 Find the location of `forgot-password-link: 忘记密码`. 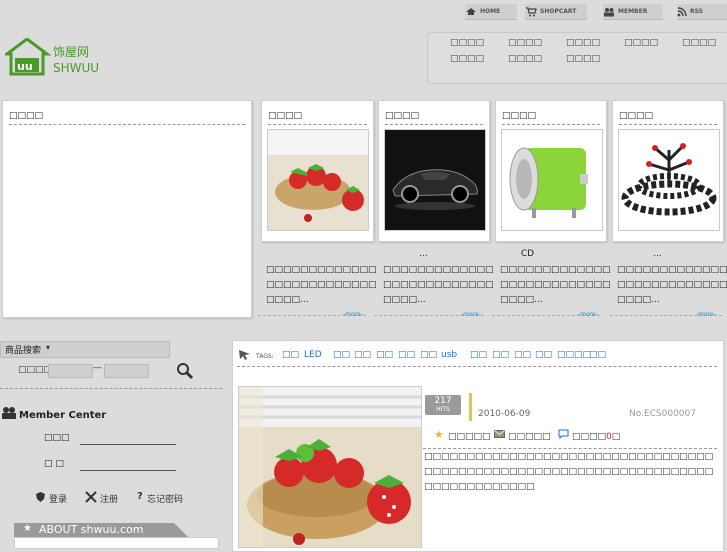

forgot-password-link: 忘记密码 is located at coordinates (165, 498).